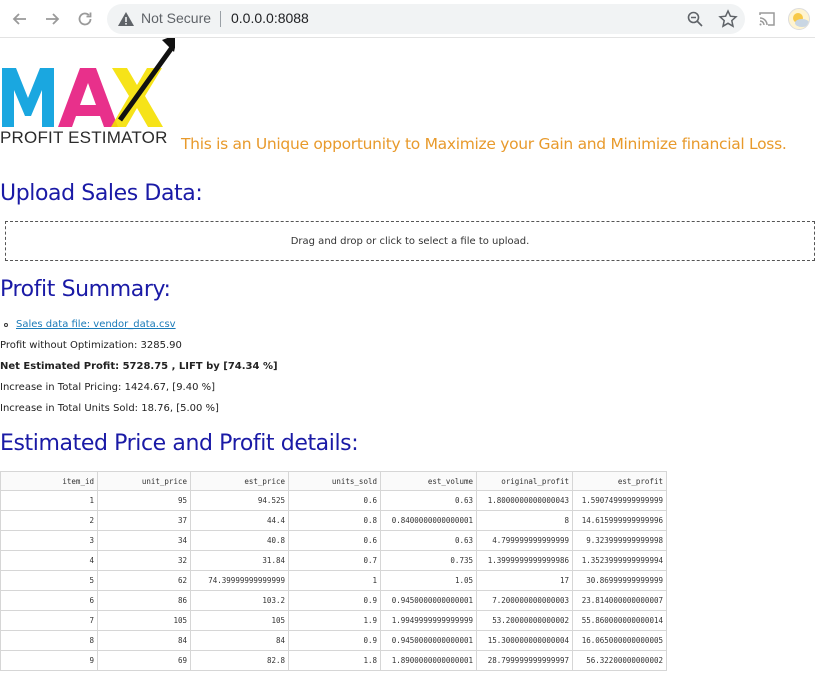 This screenshot has height=681, width=815. I want to click on table-cell: 56.32200000000002, so click(619, 660).